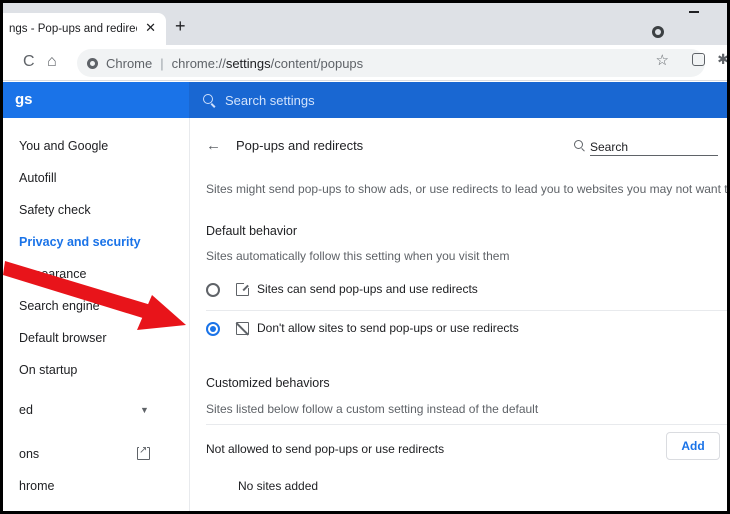  Describe the element at coordinates (59, 306) in the screenshot. I see `sidebar-item-search-engine: Search engine` at that location.